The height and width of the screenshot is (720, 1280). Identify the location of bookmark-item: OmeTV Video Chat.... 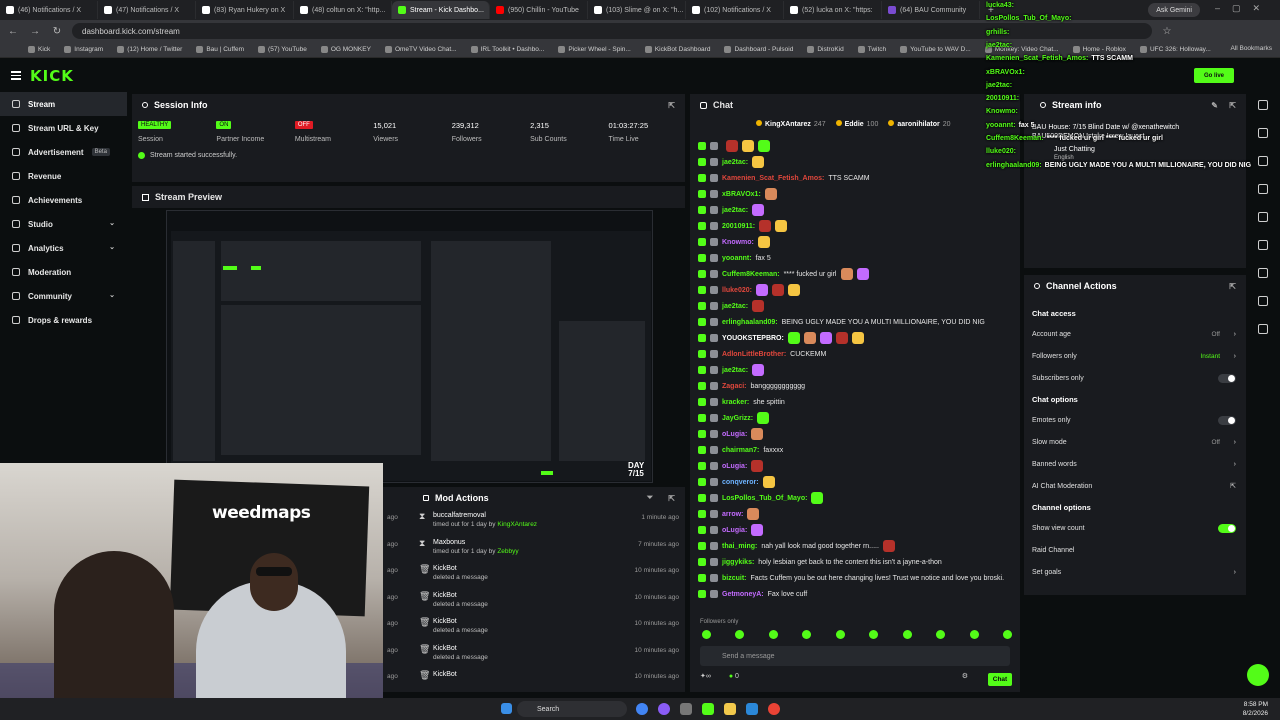
(420, 49).